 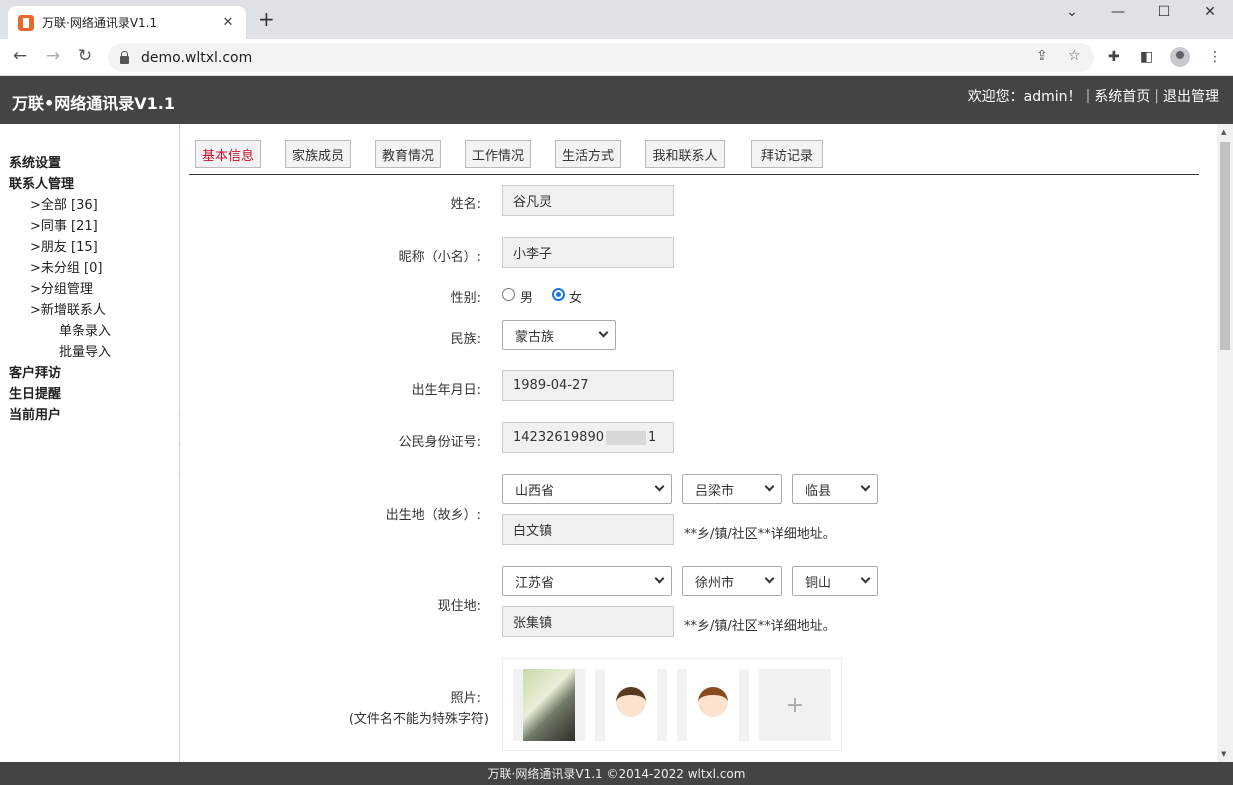 I want to click on url-input: demo.wltxl.com, so click(x=601, y=57).